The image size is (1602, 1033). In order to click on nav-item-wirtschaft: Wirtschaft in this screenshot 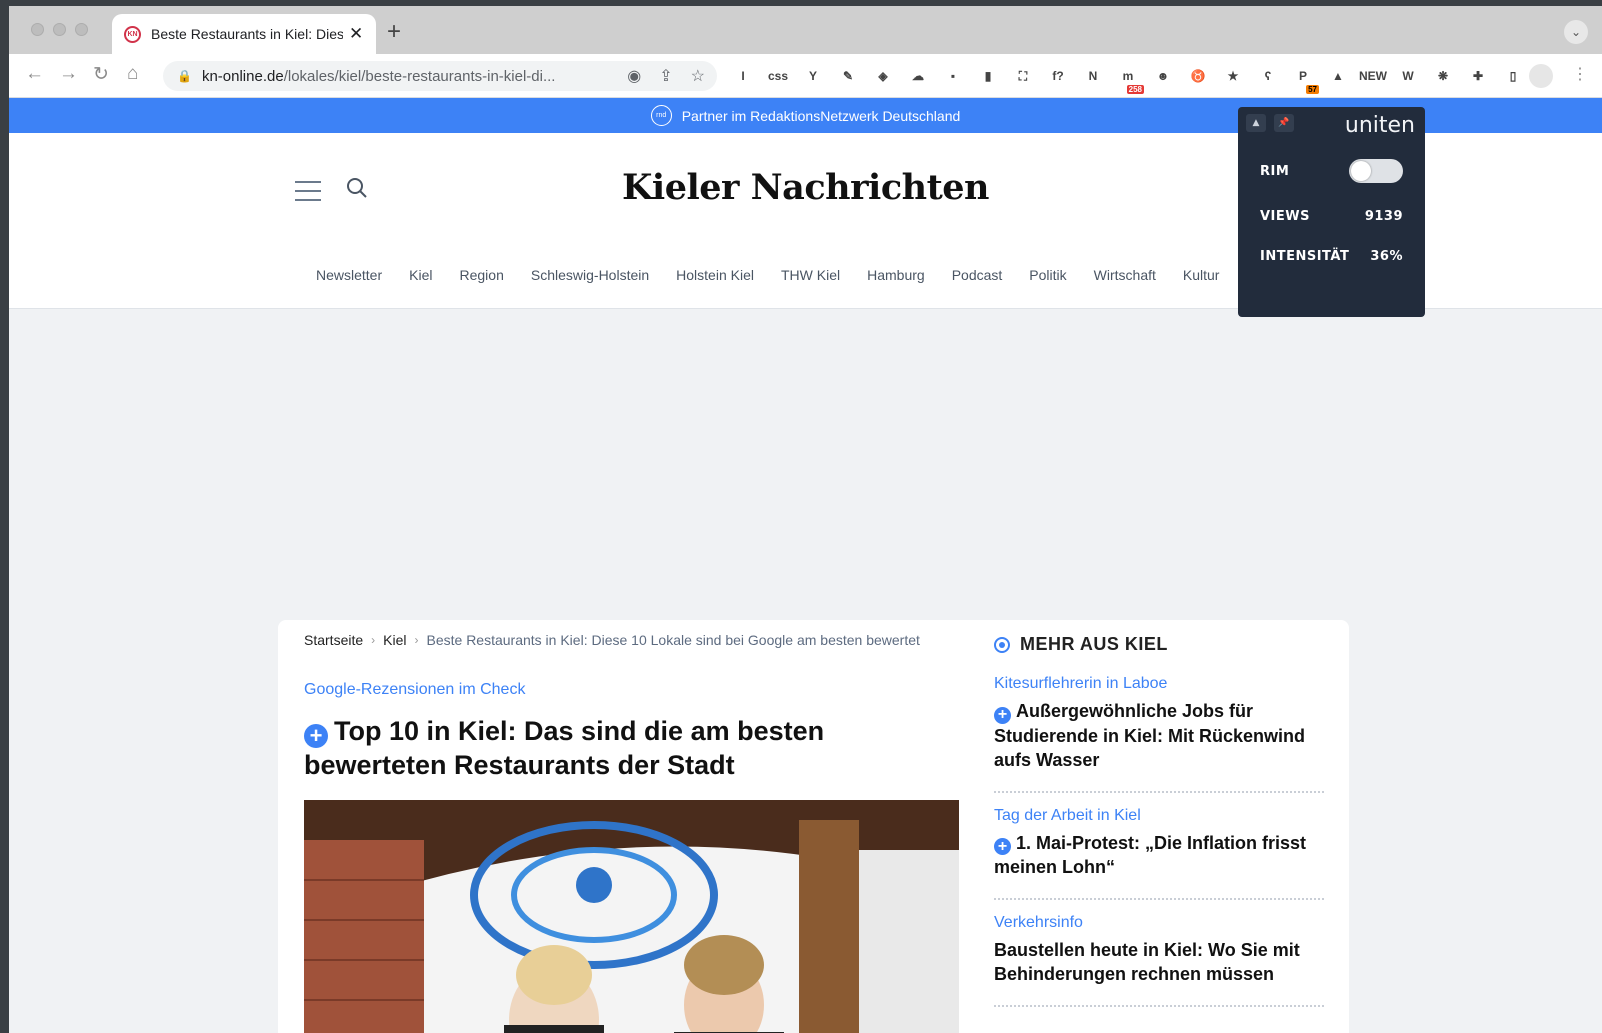, I will do `click(1125, 275)`.